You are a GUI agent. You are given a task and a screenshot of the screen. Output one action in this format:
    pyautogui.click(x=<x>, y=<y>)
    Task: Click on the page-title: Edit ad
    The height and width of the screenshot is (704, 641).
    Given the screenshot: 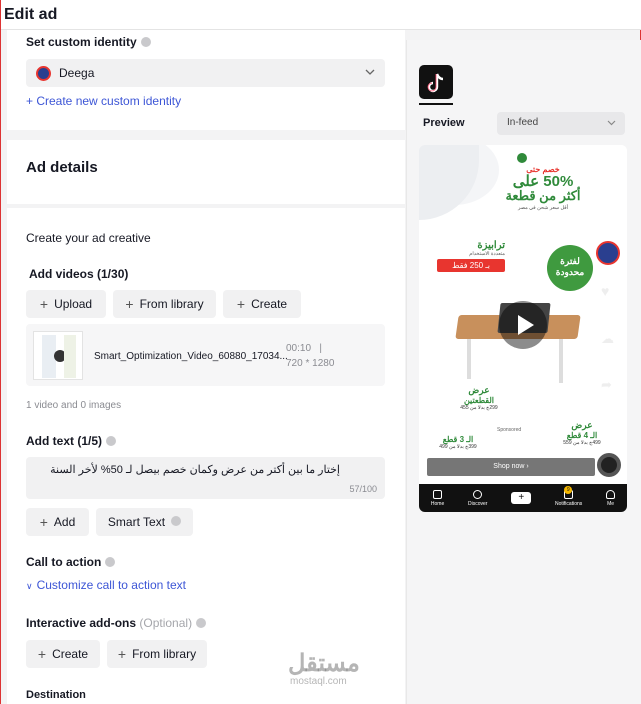 What is the action you would take?
    pyautogui.click(x=31, y=14)
    